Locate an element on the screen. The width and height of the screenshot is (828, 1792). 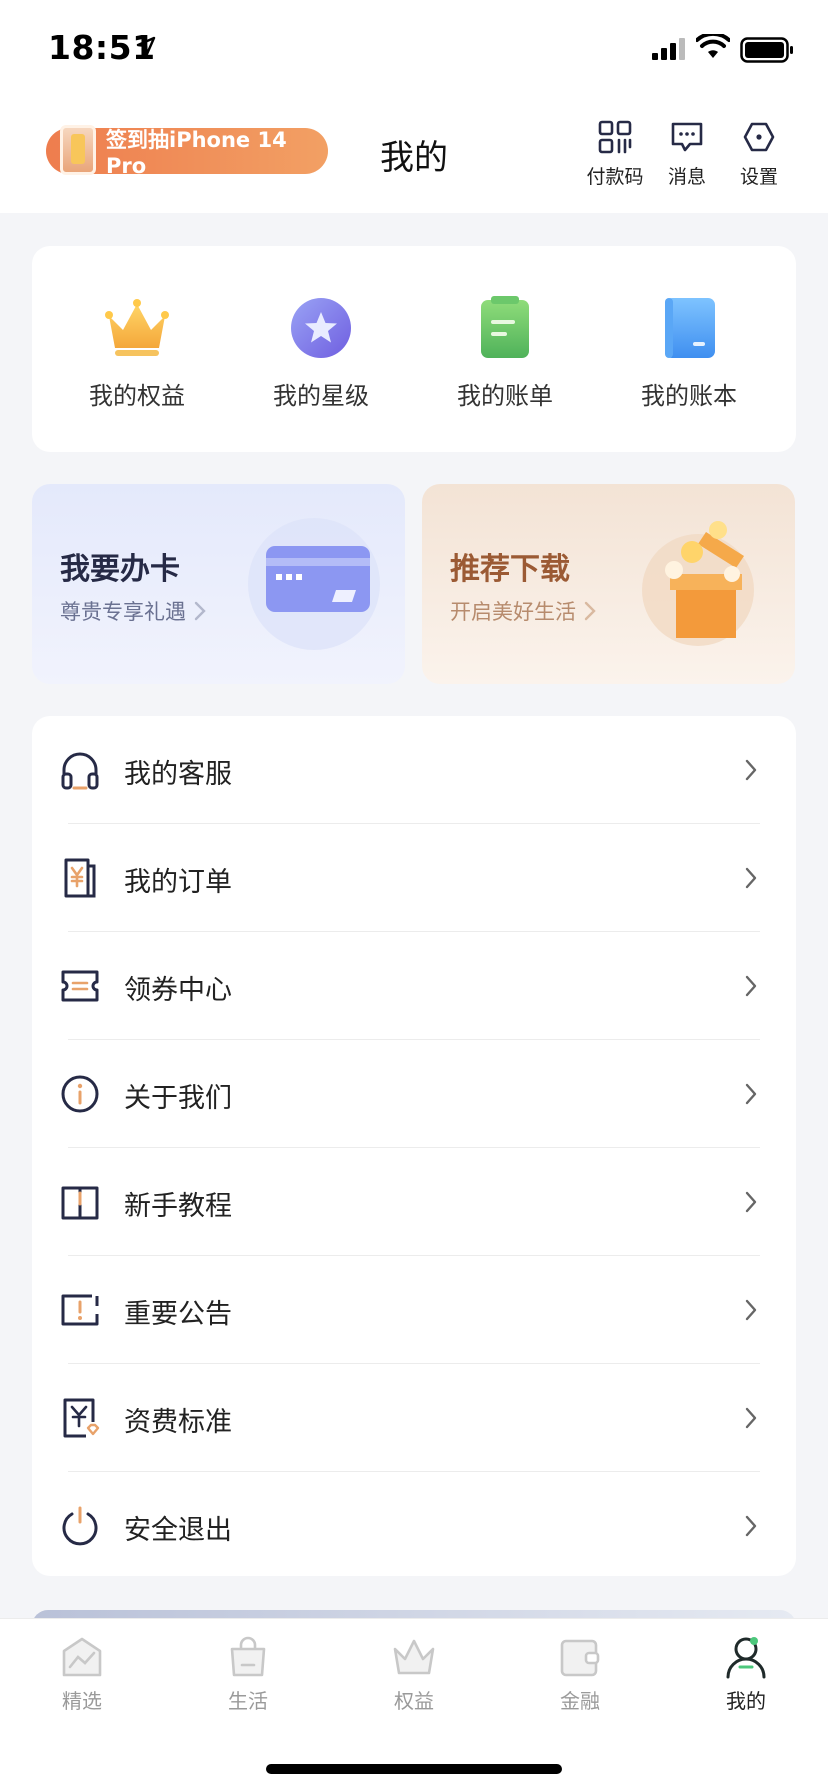
menu-item-tutorial: 新手教程 is located at coordinates (414, 1202).